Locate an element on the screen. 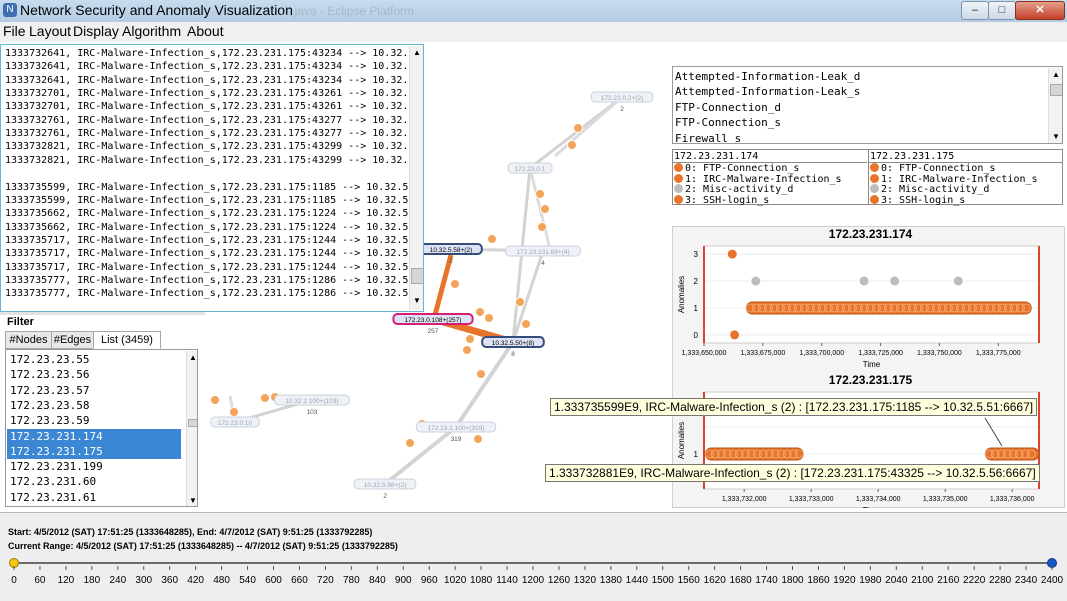  slider-tick-label: 1620 is located at coordinates (715, 580).